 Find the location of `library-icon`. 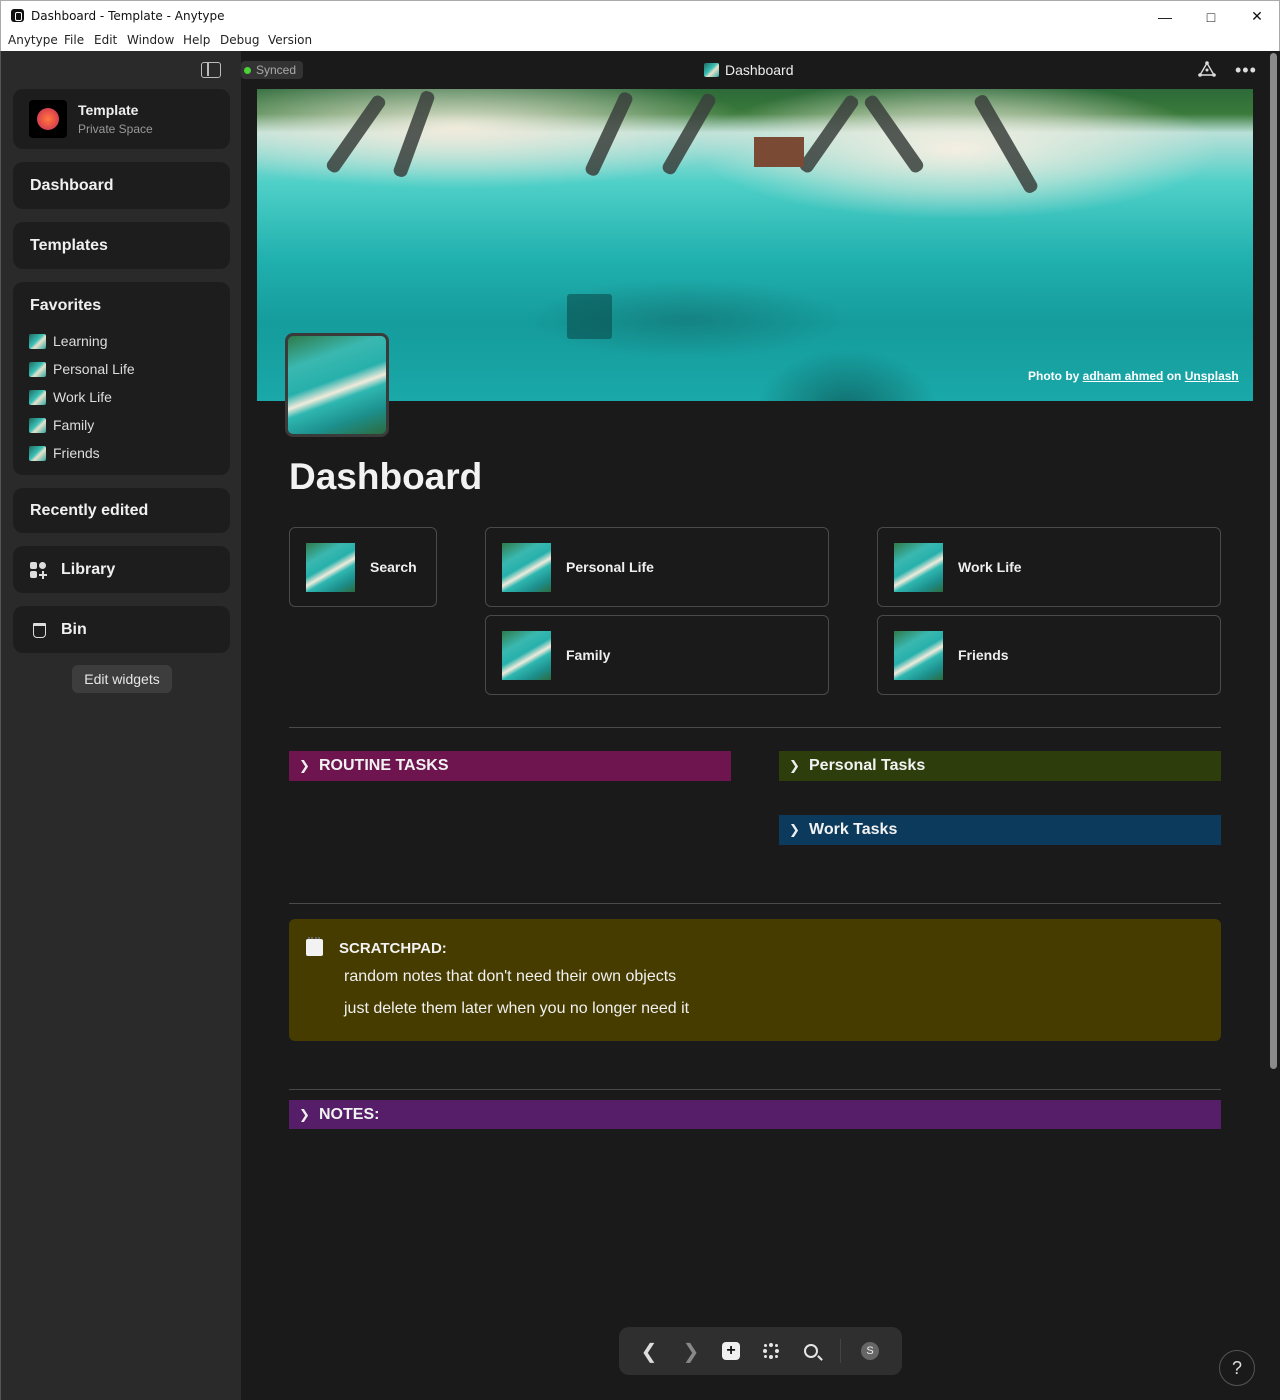

library-icon is located at coordinates (39, 571).